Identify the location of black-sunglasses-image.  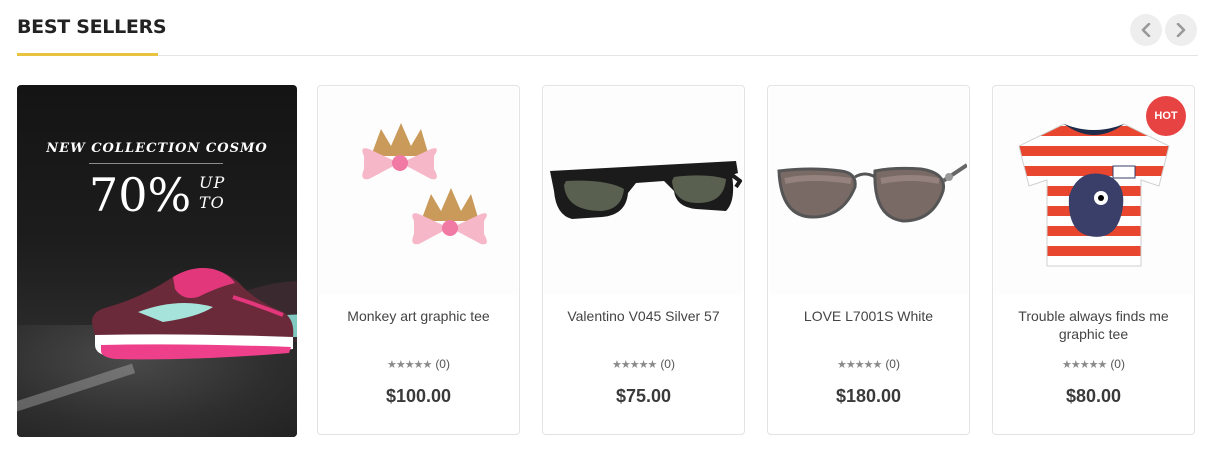
(645, 190).